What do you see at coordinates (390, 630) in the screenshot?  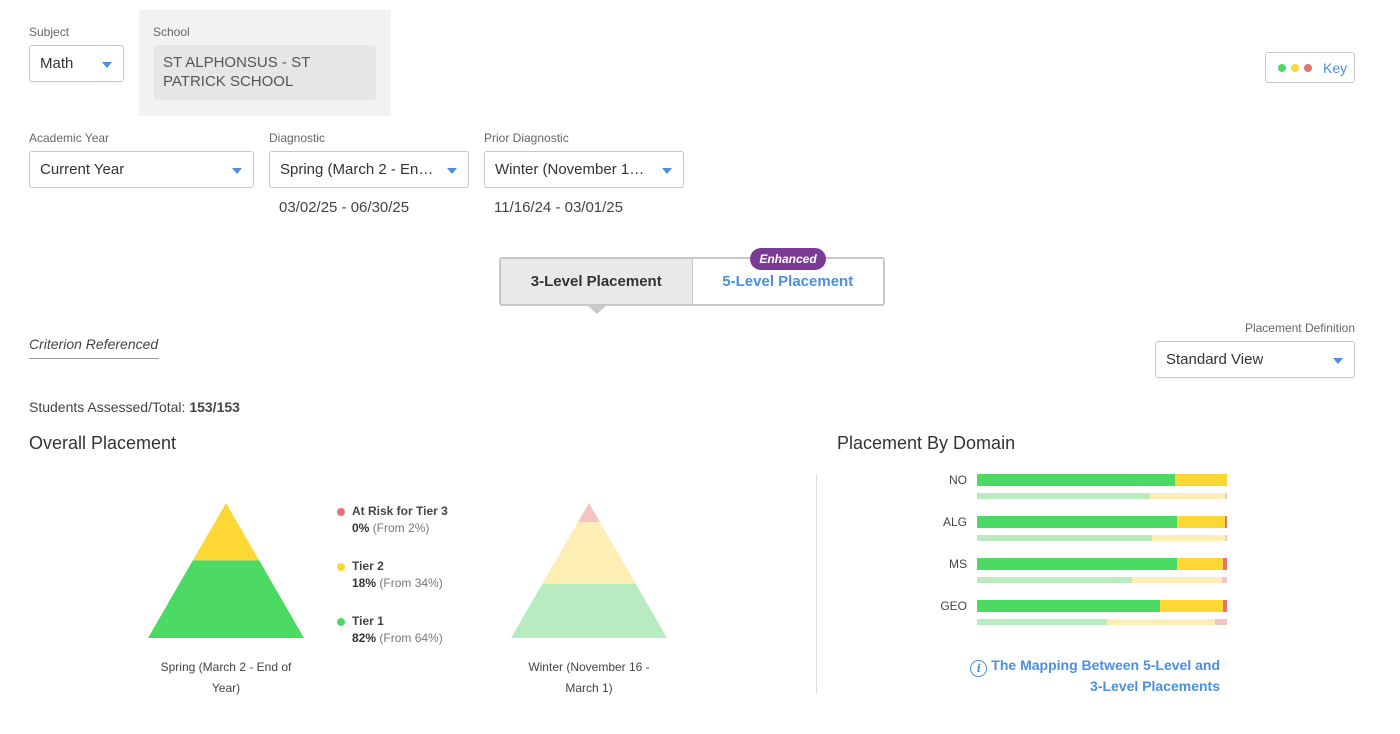 I see `legend-item: Tier 1 82% (From 64%)` at bounding box center [390, 630].